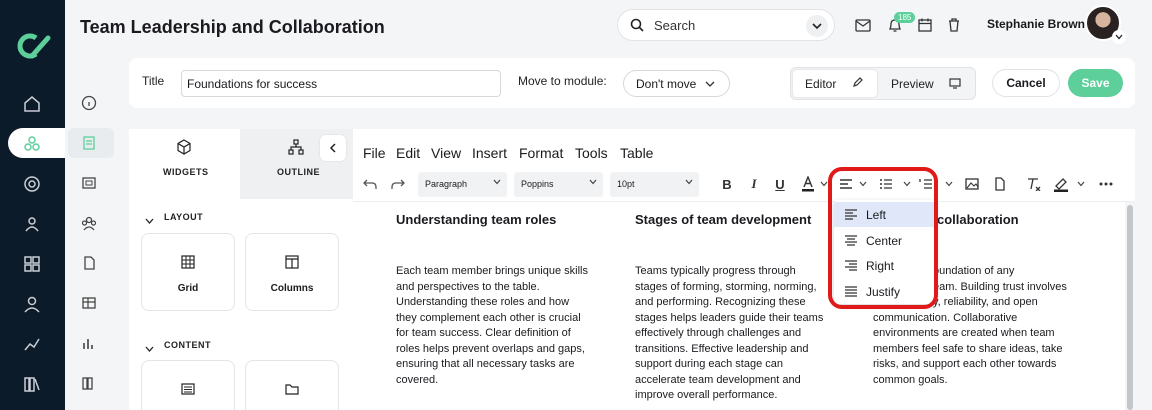 The image size is (1152, 410). What do you see at coordinates (626, 184) in the screenshot?
I see `font-size-value: 10pt` at bounding box center [626, 184].